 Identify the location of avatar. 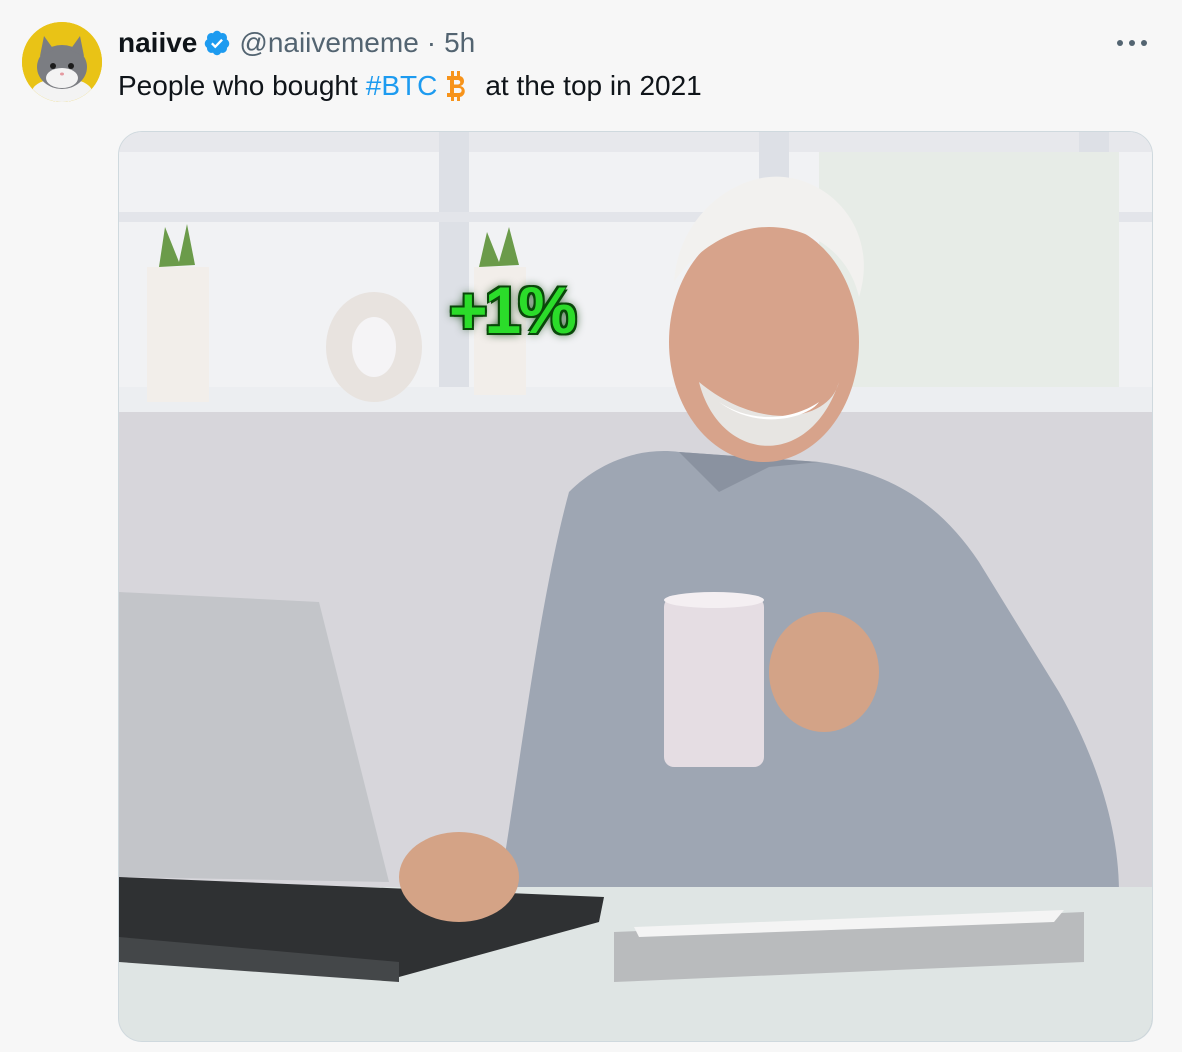
(62, 62).